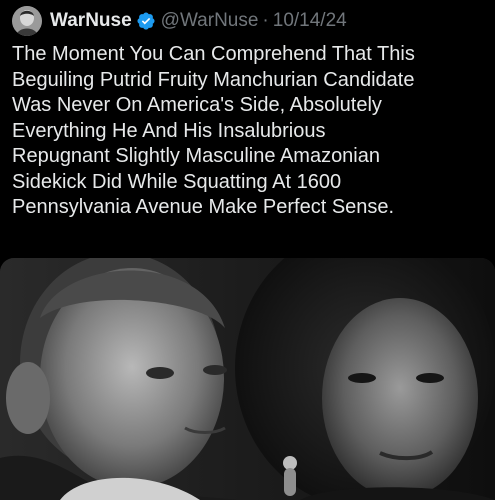  Describe the element at coordinates (210, 21) in the screenshot. I see `author-handle: @WarNuse` at that location.